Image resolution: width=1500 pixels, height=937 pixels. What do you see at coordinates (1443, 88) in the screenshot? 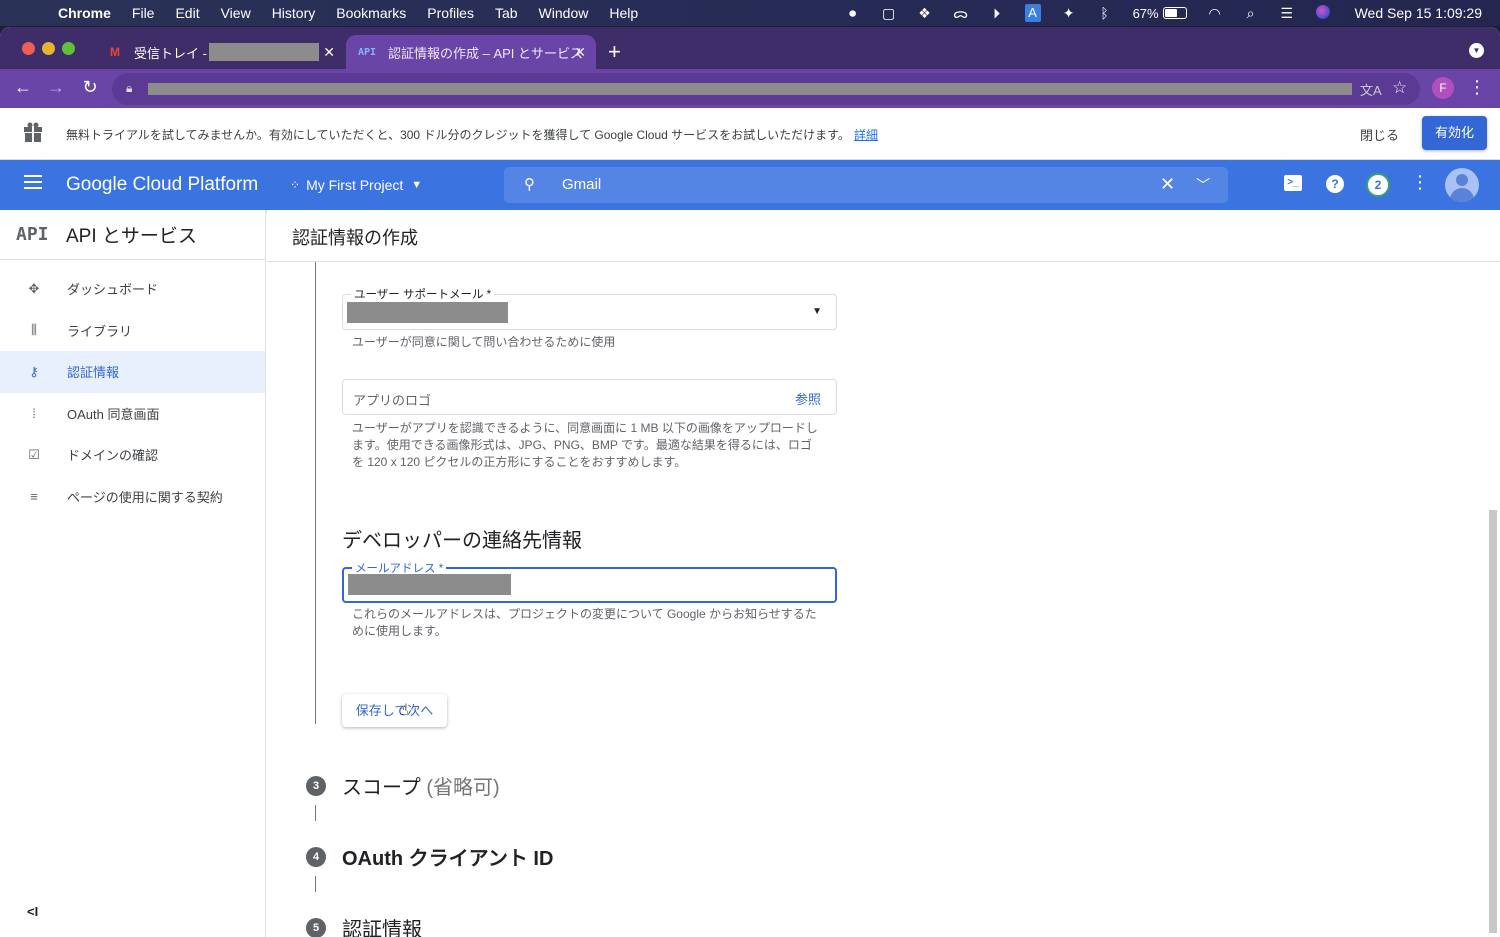
I see `profile-avatar: F` at bounding box center [1443, 88].